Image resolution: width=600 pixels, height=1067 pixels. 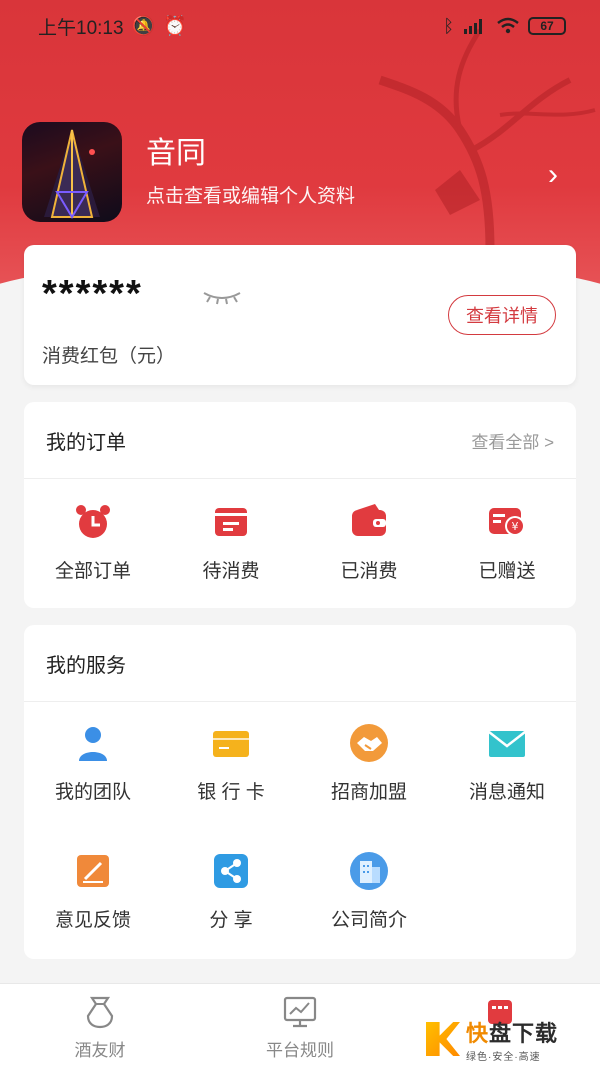 What do you see at coordinates (100, 1012) in the screenshot?
I see `wine-jar-icon` at bounding box center [100, 1012].